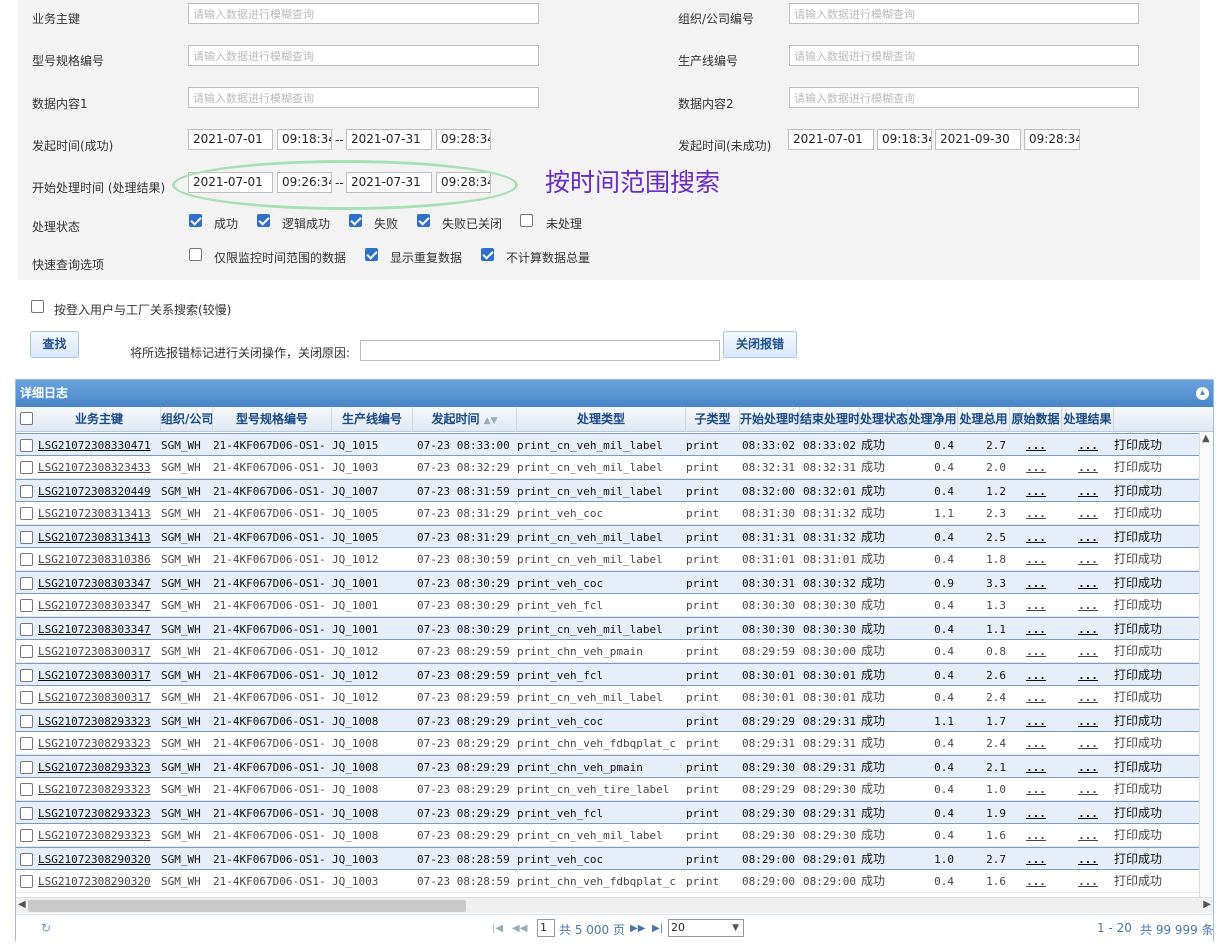  What do you see at coordinates (540, 350) in the screenshot?
I see `close-reason-input` at bounding box center [540, 350].